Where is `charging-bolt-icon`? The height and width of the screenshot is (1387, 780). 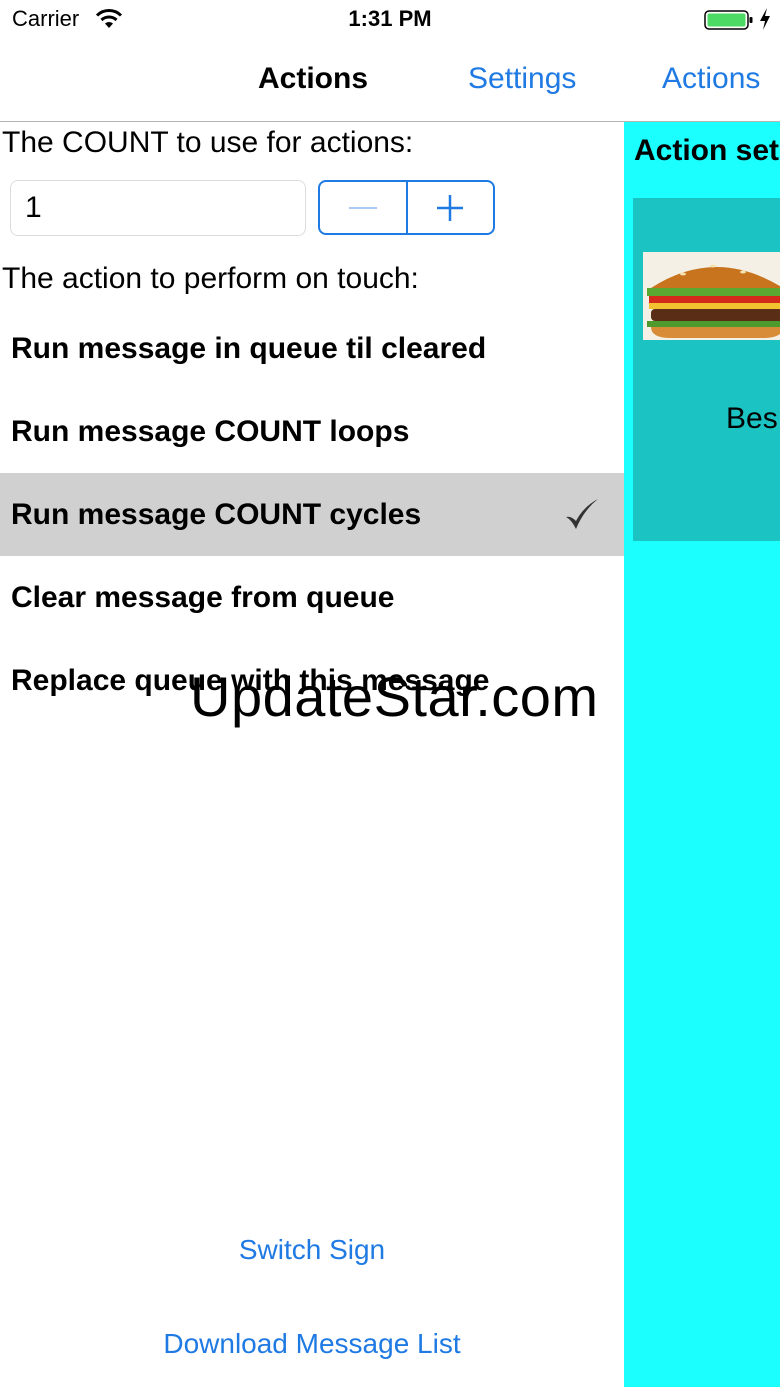 charging-bolt-icon is located at coordinates (765, 19).